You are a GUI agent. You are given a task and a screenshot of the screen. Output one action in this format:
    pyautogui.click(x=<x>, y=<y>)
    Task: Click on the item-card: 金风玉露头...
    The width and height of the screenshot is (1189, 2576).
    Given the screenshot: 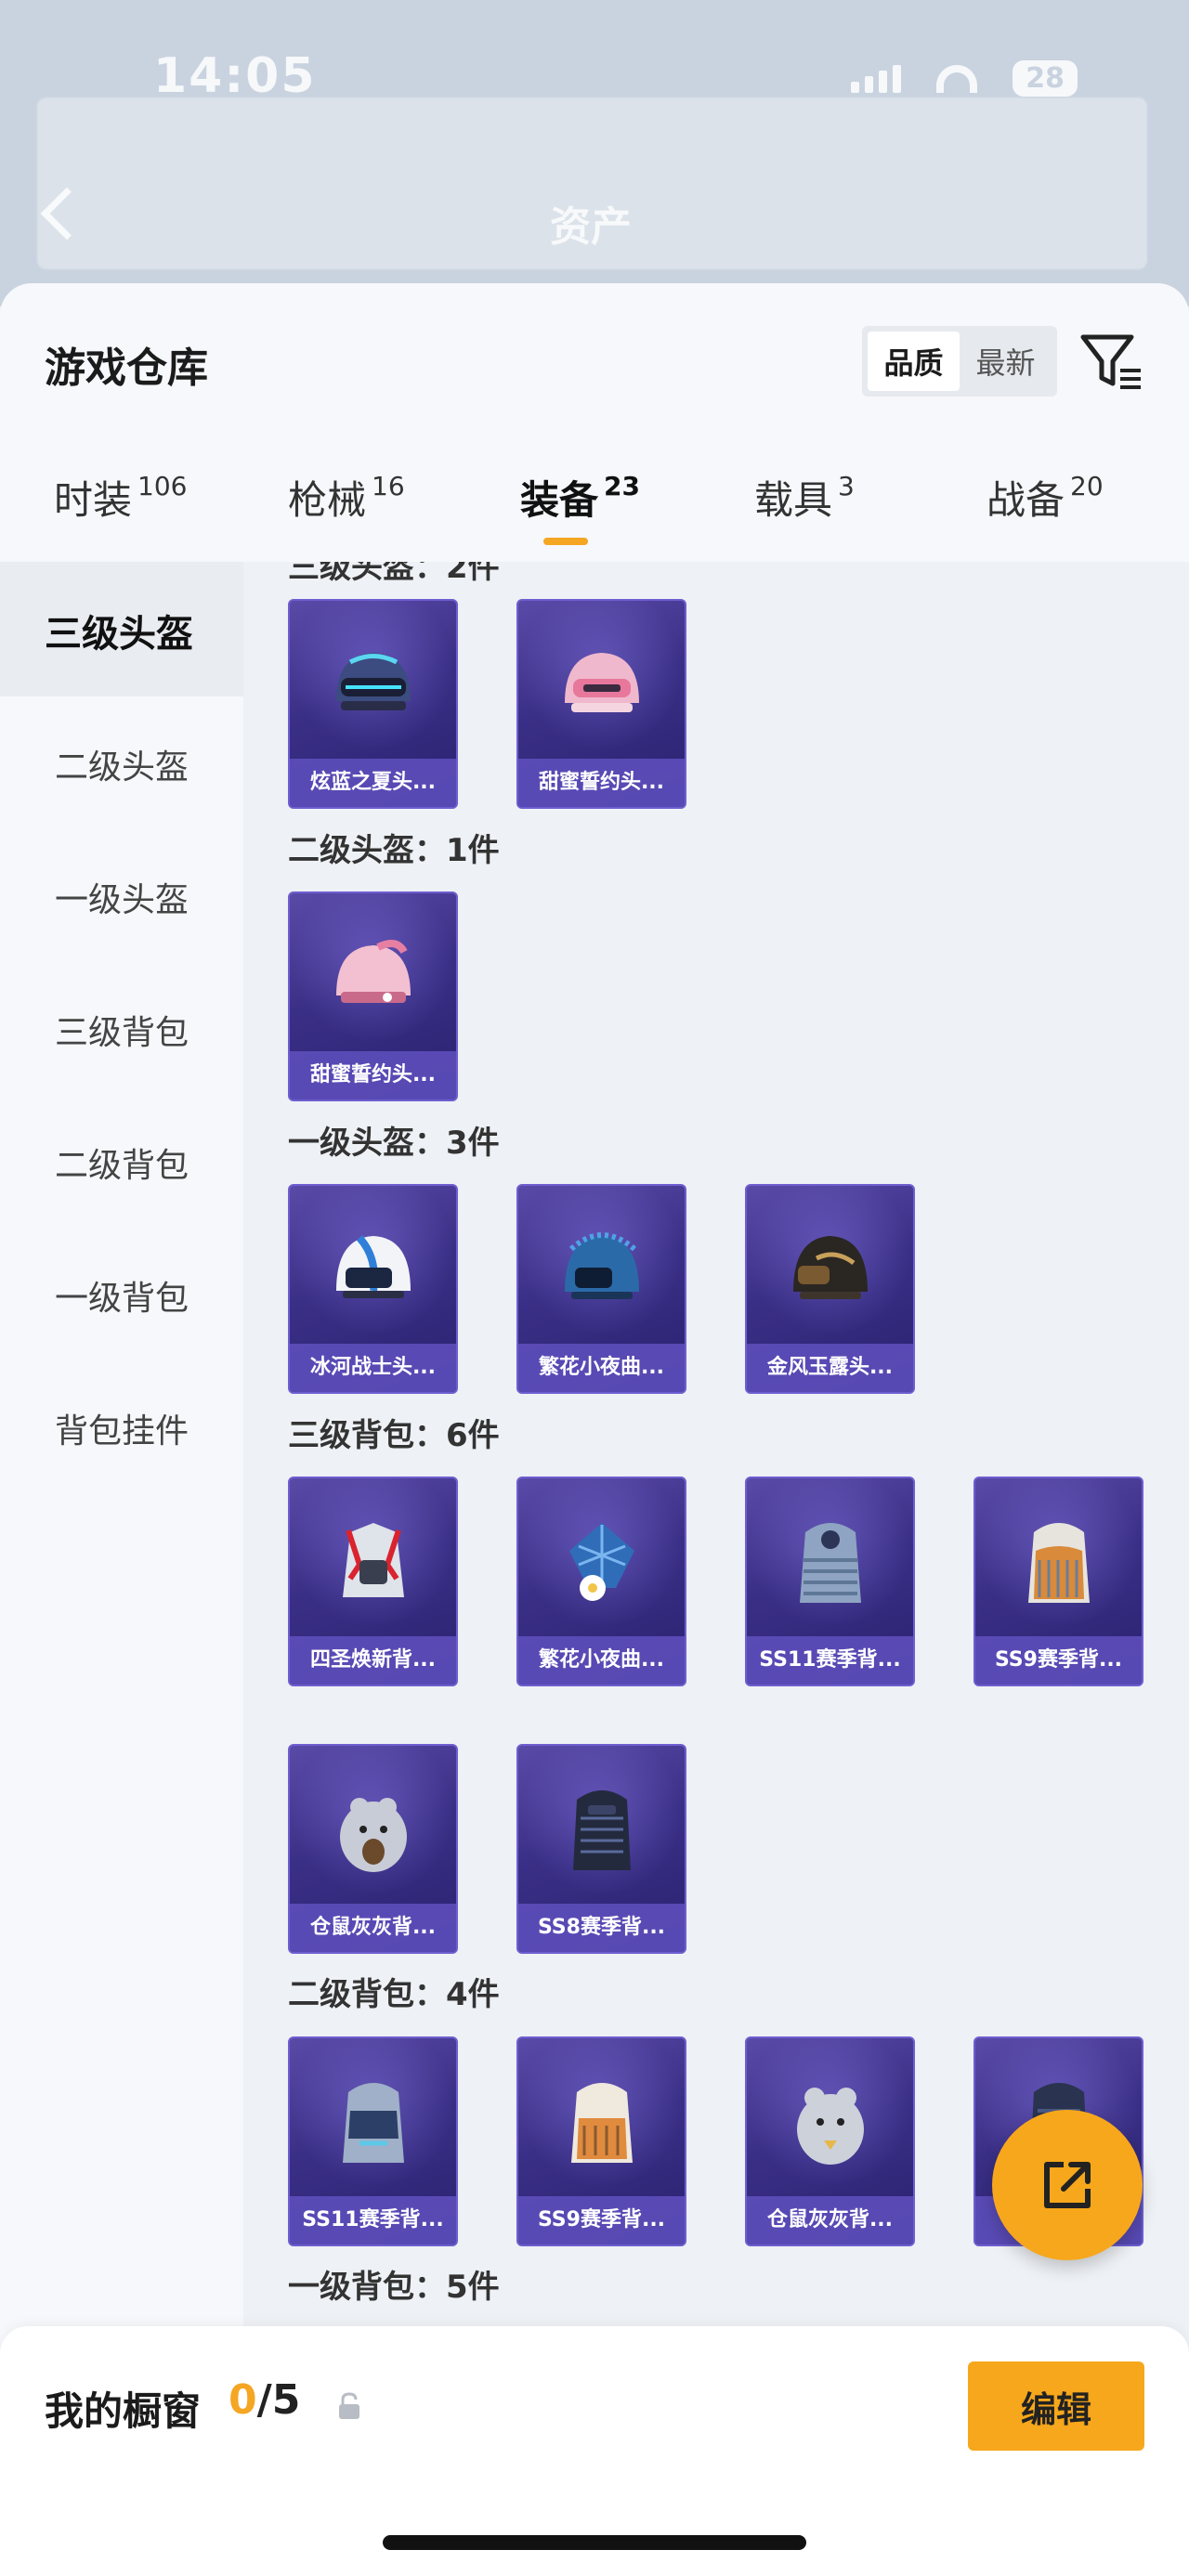 What is the action you would take?
    pyautogui.click(x=830, y=1289)
    